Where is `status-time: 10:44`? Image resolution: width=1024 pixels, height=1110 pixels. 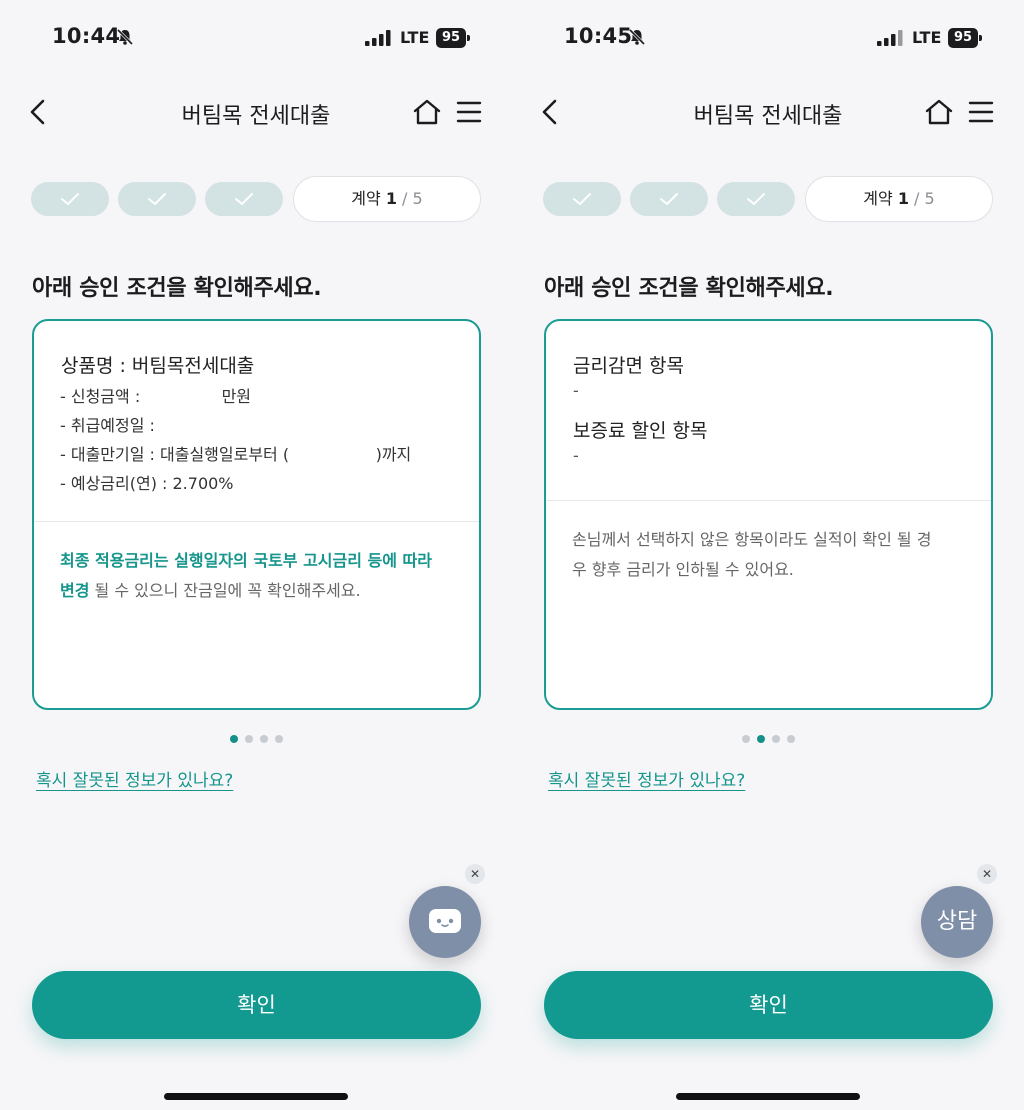
status-time: 10:44 is located at coordinates (86, 36).